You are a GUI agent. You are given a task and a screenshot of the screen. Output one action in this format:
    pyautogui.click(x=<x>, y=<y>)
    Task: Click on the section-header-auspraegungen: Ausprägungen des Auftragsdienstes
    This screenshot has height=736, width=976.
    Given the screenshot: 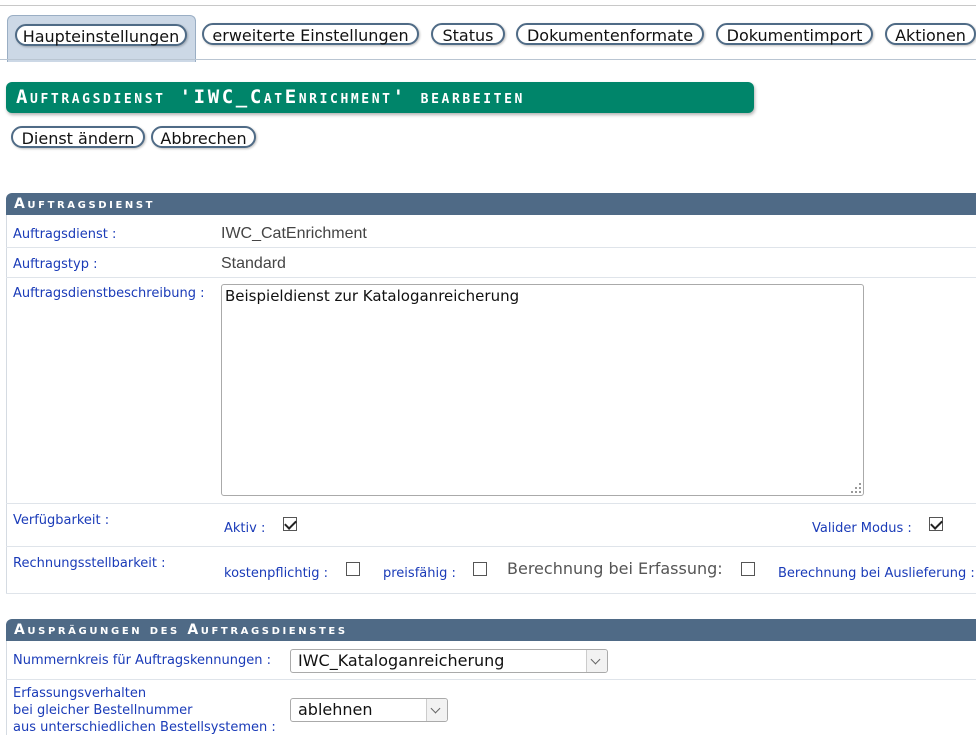 What is the action you would take?
    pyautogui.click(x=491, y=630)
    